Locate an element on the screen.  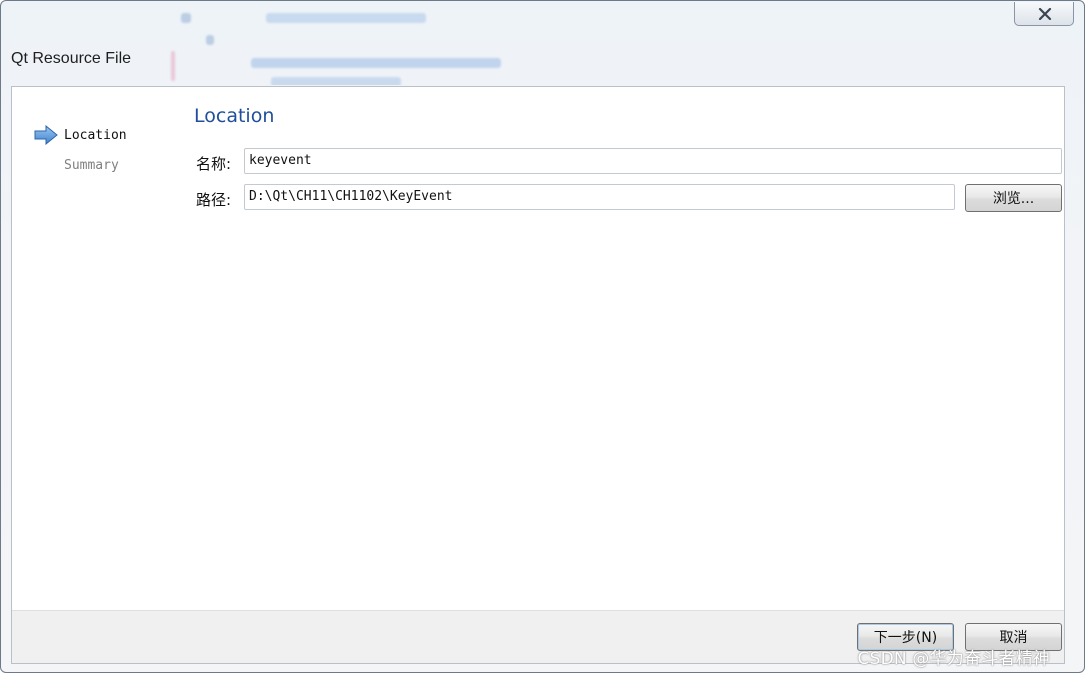
step-label: Location is located at coordinates (95, 135).